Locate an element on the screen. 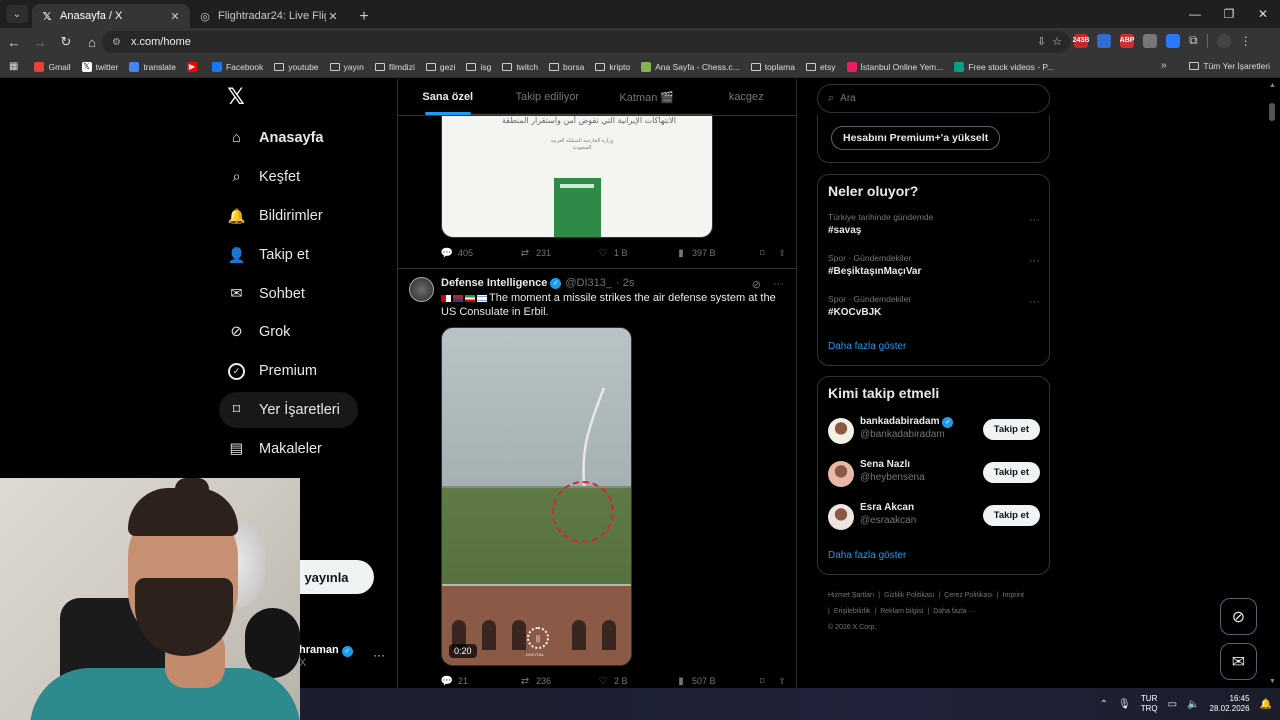  bookmark-filmdizi: filmdizi is located at coordinates (394, 67).